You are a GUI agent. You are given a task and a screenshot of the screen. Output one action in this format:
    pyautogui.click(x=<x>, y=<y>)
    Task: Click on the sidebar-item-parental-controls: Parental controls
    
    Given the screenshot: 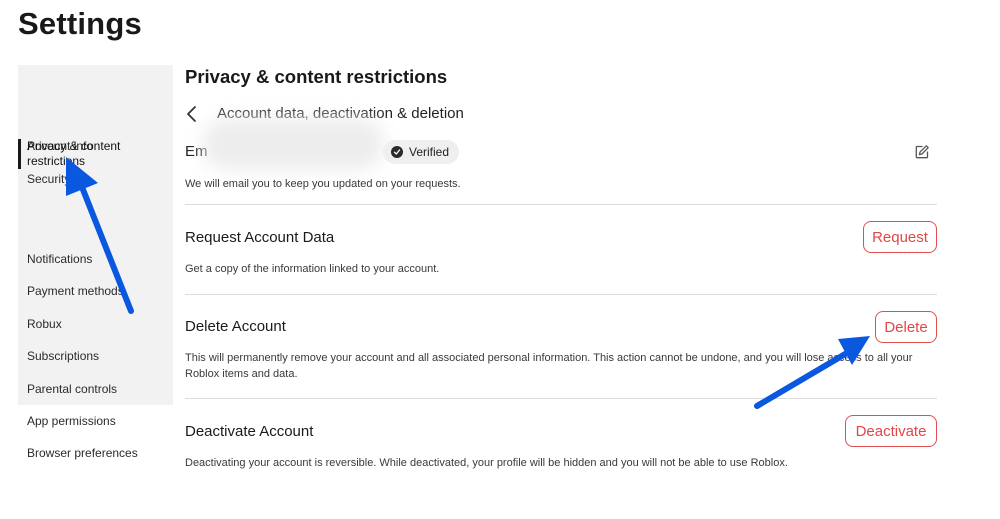 What is the action you would take?
    pyautogui.click(x=95, y=389)
    